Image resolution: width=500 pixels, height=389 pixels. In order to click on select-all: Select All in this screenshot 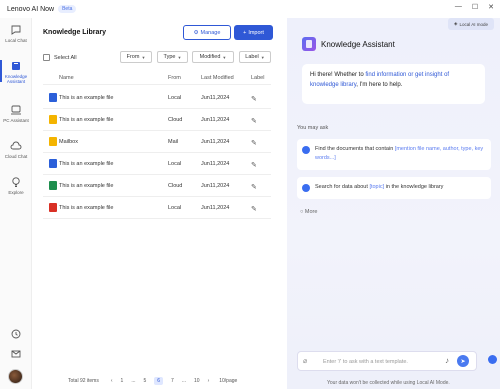, I will do `click(60, 57)`.